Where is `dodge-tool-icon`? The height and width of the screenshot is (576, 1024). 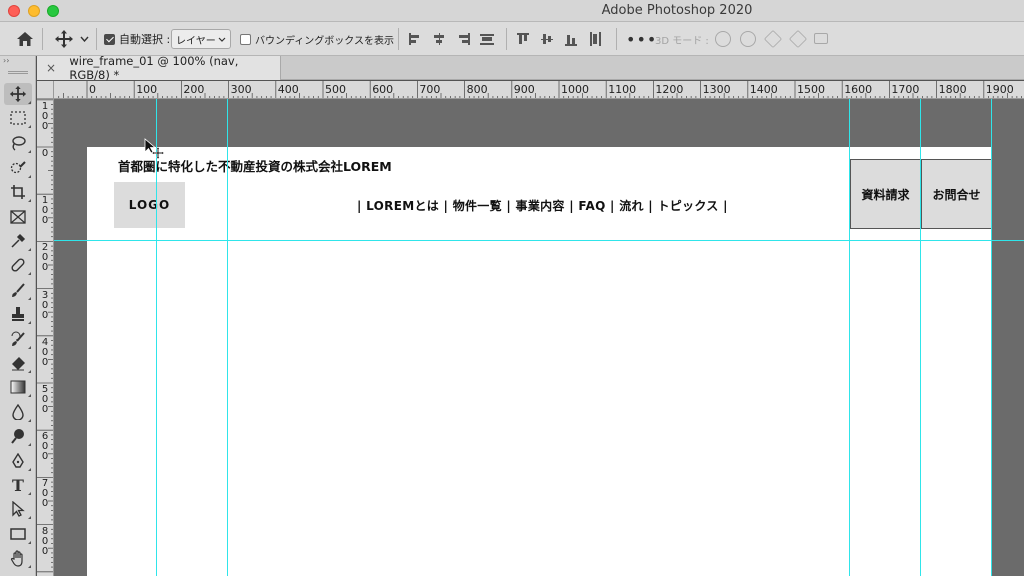
dodge-tool-icon is located at coordinates (18, 436).